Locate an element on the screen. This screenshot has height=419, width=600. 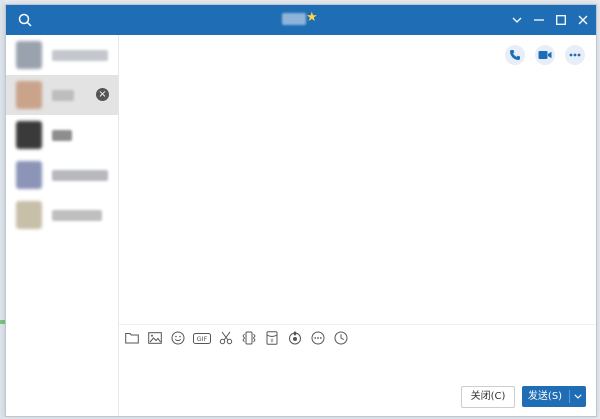
close-button: 关闭(C) is located at coordinates (488, 397).